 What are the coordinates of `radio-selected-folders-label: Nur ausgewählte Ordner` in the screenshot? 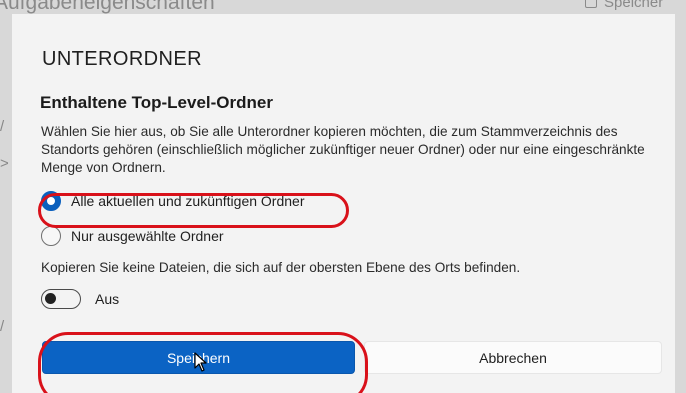 It's located at (147, 236).